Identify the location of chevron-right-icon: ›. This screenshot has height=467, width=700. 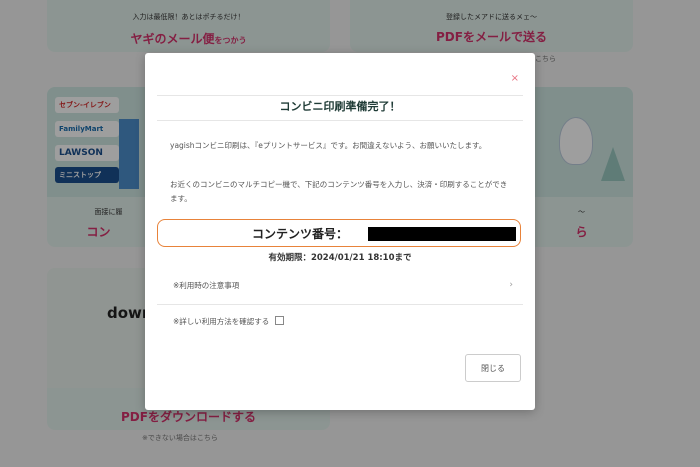
(511, 285).